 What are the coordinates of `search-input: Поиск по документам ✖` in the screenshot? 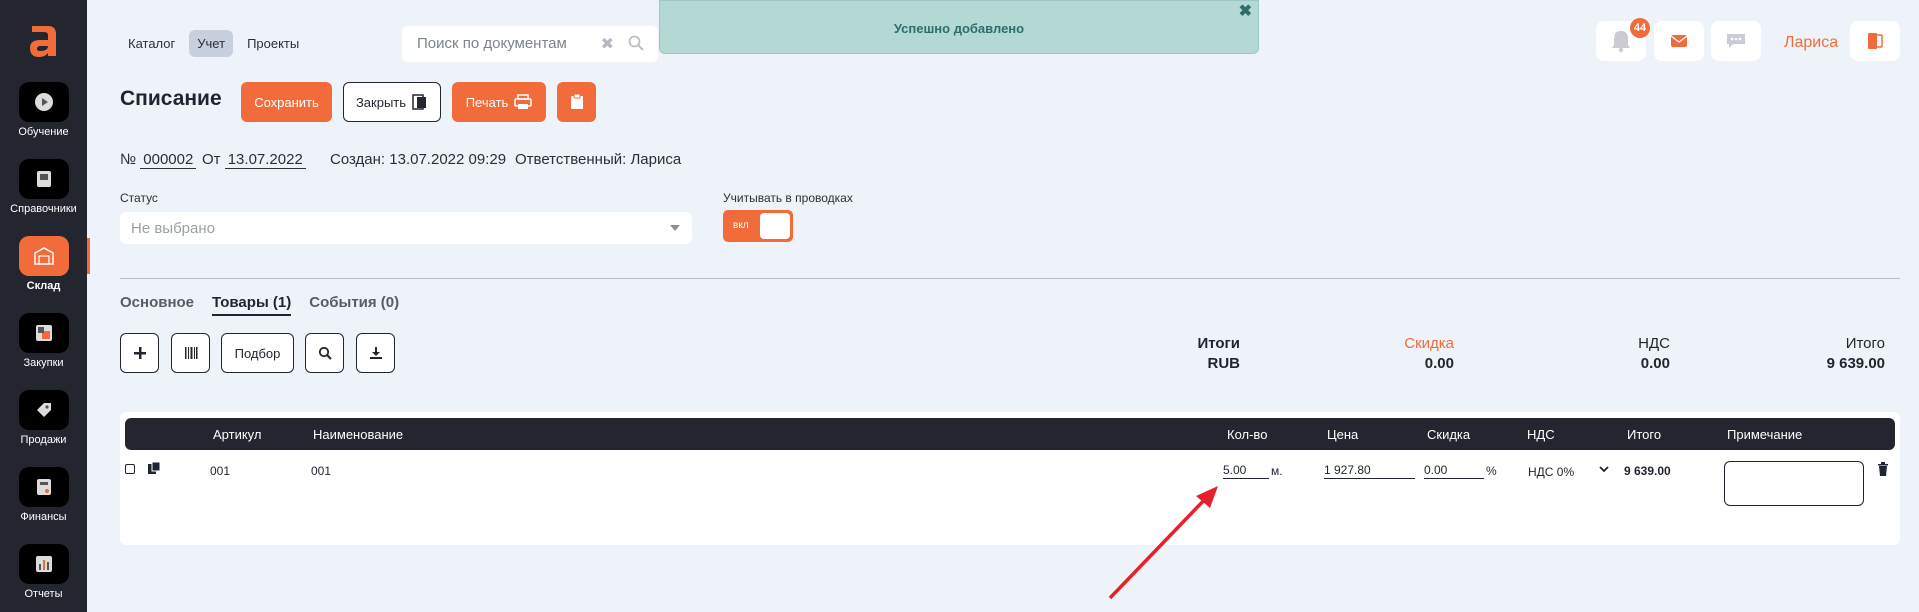 It's located at (530, 44).